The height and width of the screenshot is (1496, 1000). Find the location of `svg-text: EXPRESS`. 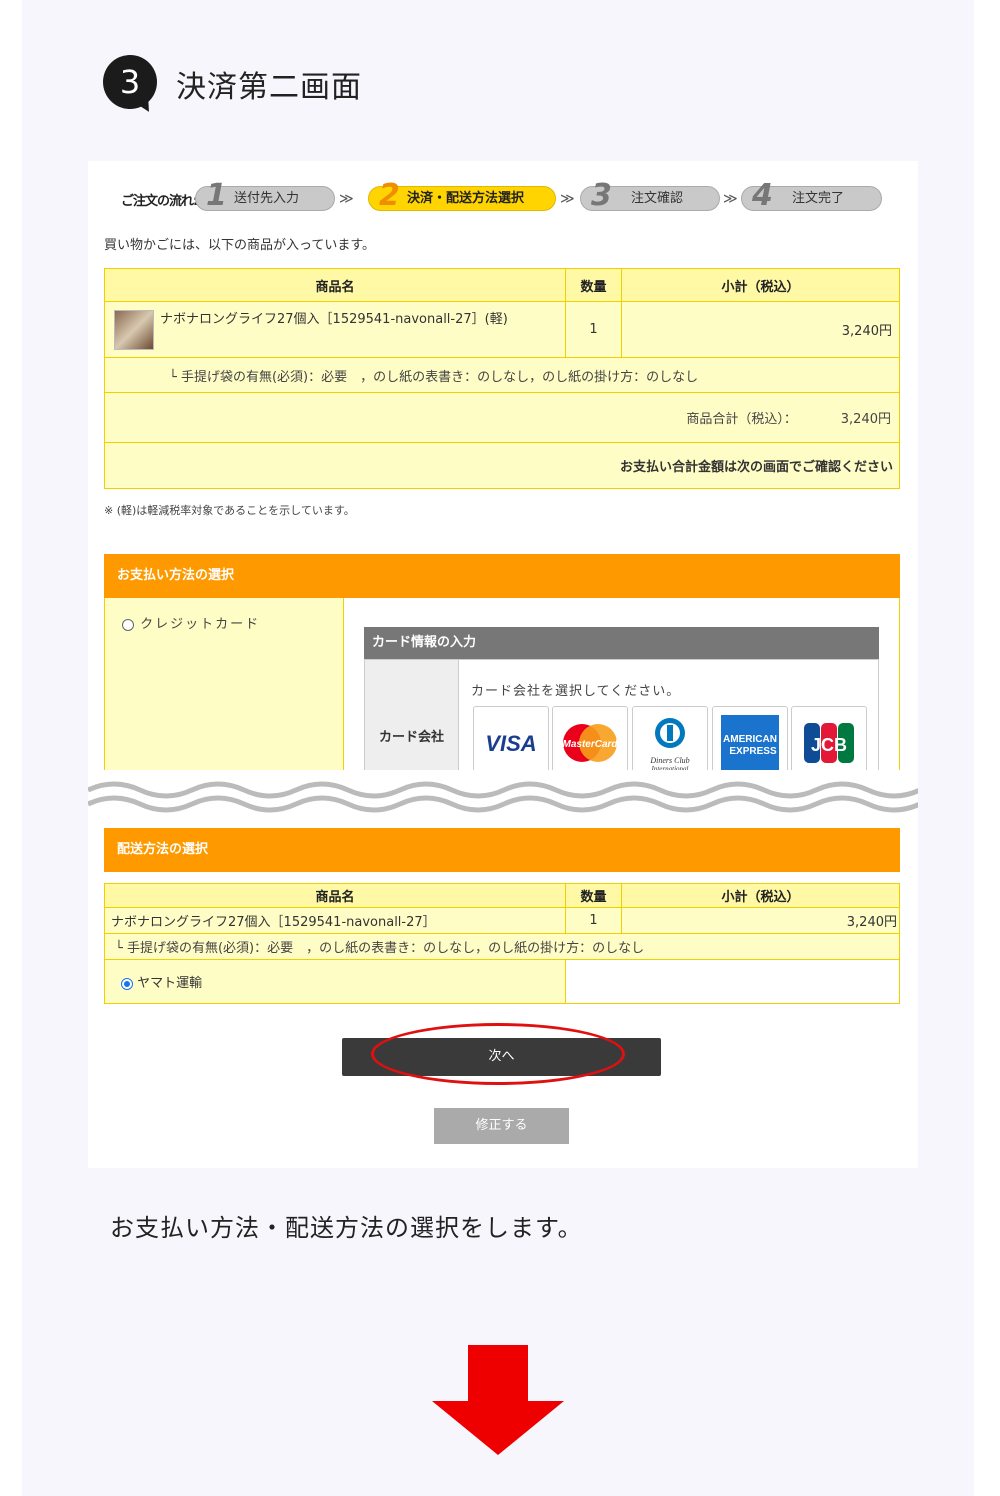

svg-text: EXPRESS is located at coordinates (753, 751).